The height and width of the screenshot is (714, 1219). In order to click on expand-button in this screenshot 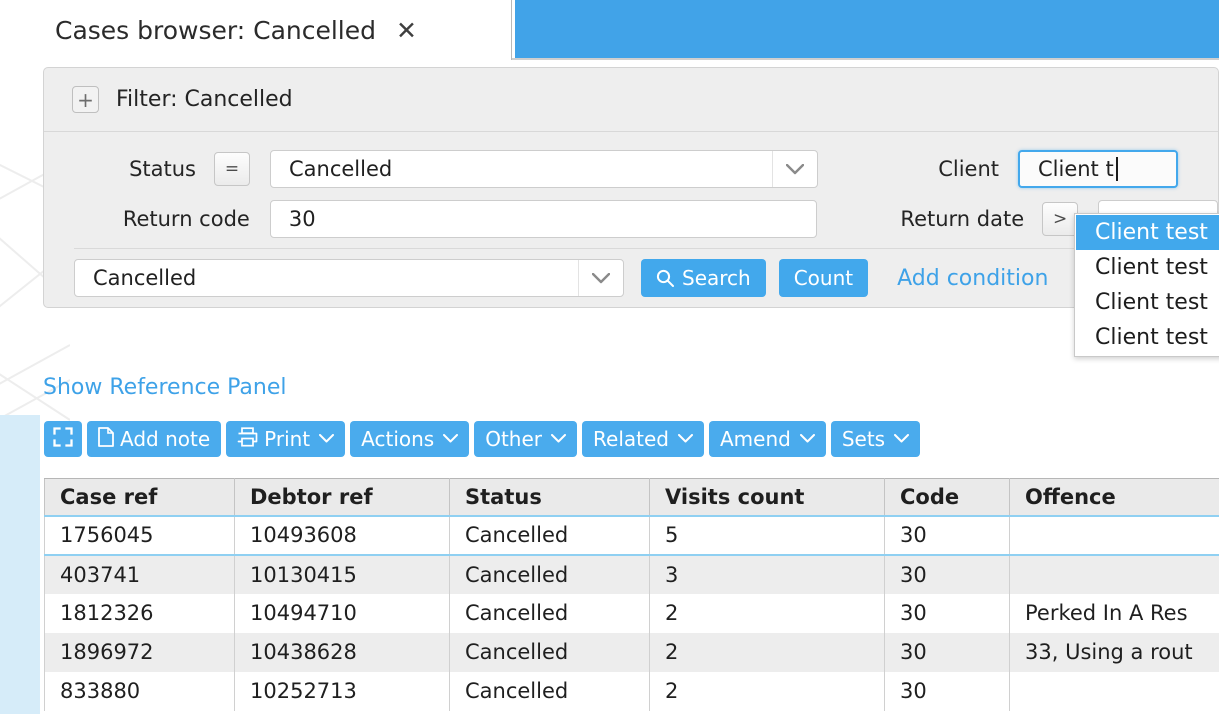, I will do `click(63, 439)`.